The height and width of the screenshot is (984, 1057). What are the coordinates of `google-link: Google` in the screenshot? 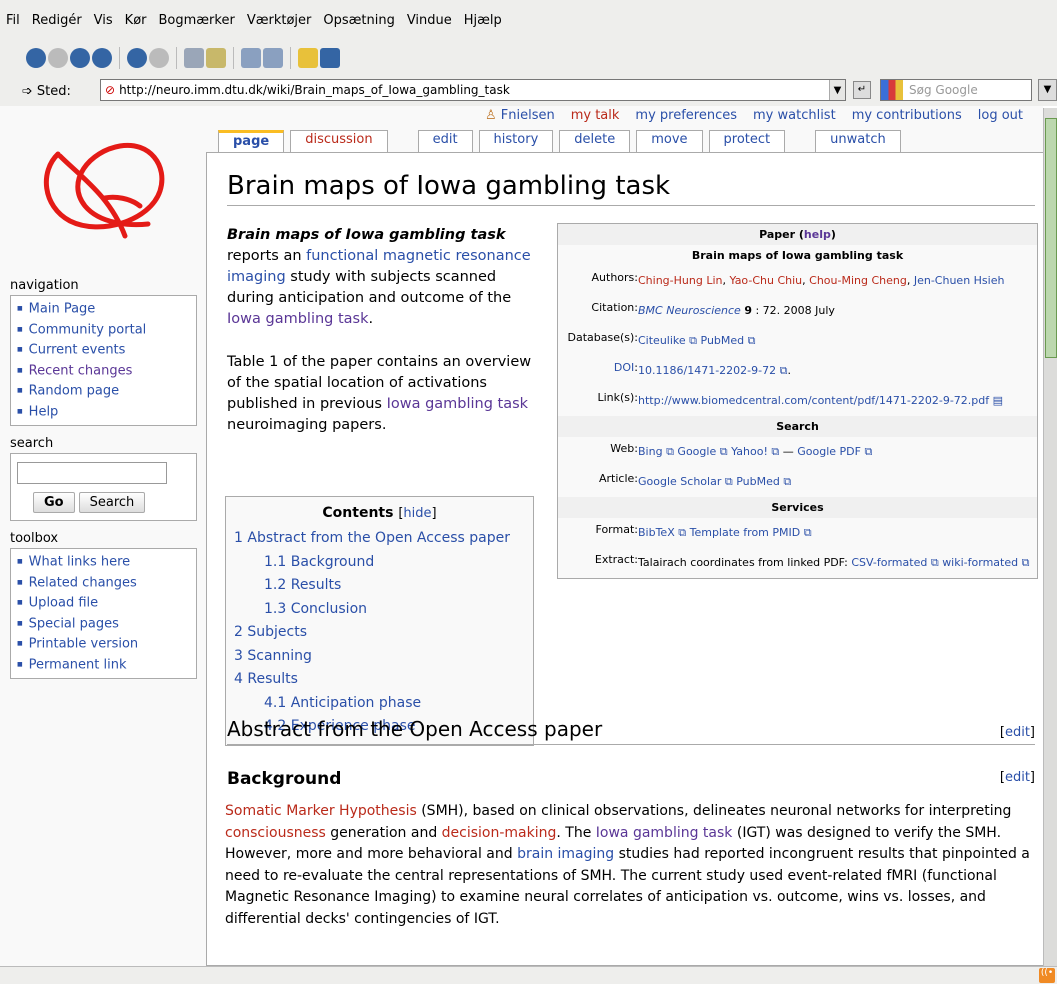 It's located at (696, 451).